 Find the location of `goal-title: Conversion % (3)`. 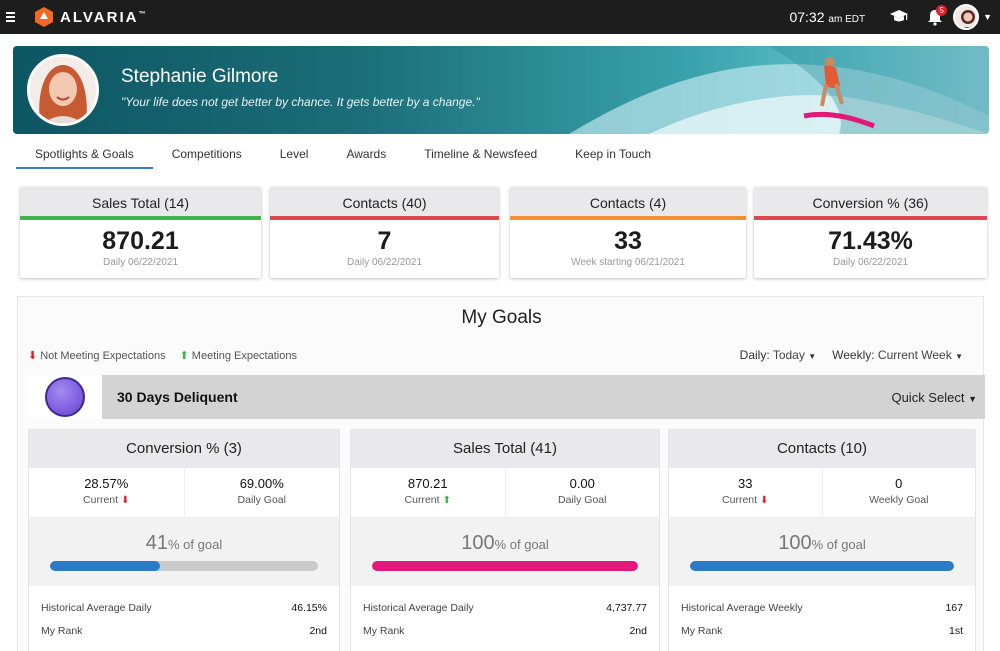

goal-title: Conversion % (3) is located at coordinates (184, 449).